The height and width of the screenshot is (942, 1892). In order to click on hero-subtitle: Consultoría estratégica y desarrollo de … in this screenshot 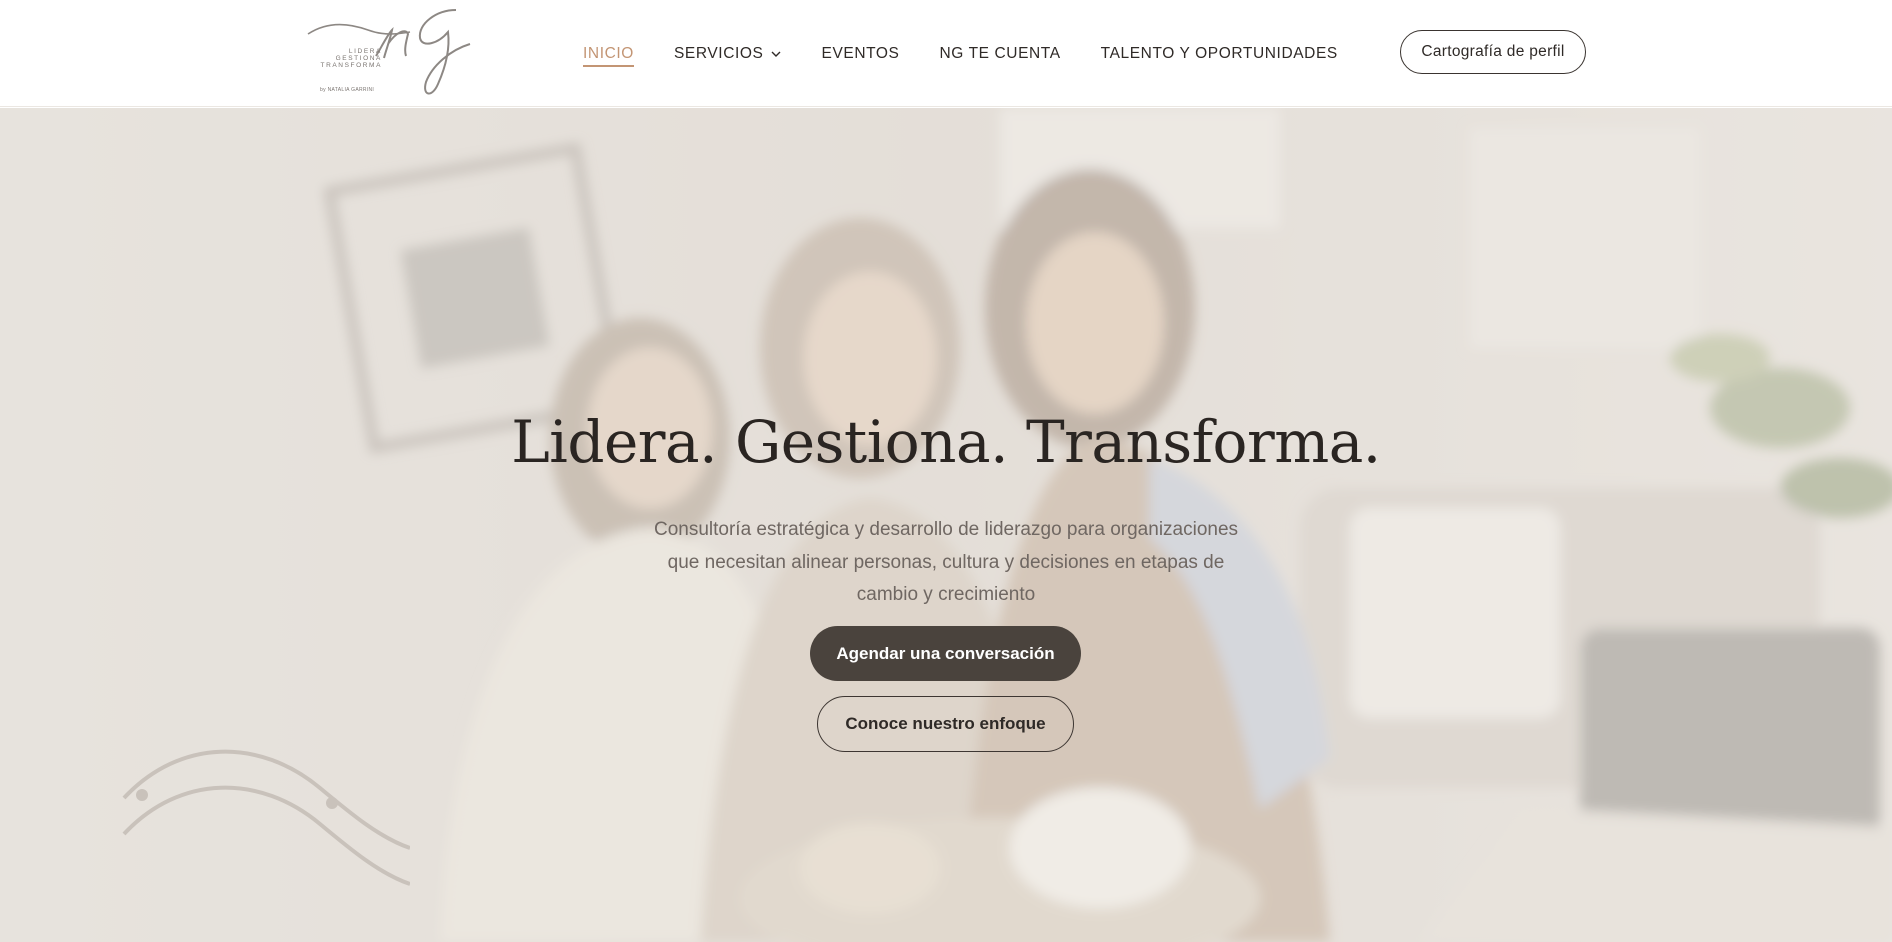, I will do `click(946, 562)`.